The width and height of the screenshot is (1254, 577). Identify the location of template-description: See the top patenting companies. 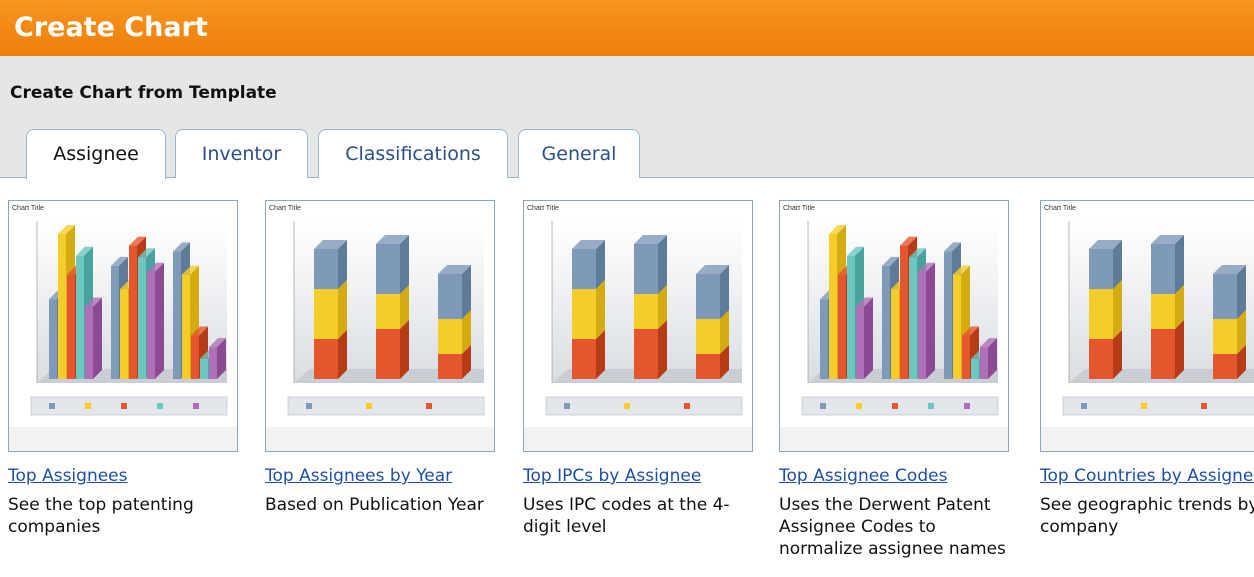
(101, 516).